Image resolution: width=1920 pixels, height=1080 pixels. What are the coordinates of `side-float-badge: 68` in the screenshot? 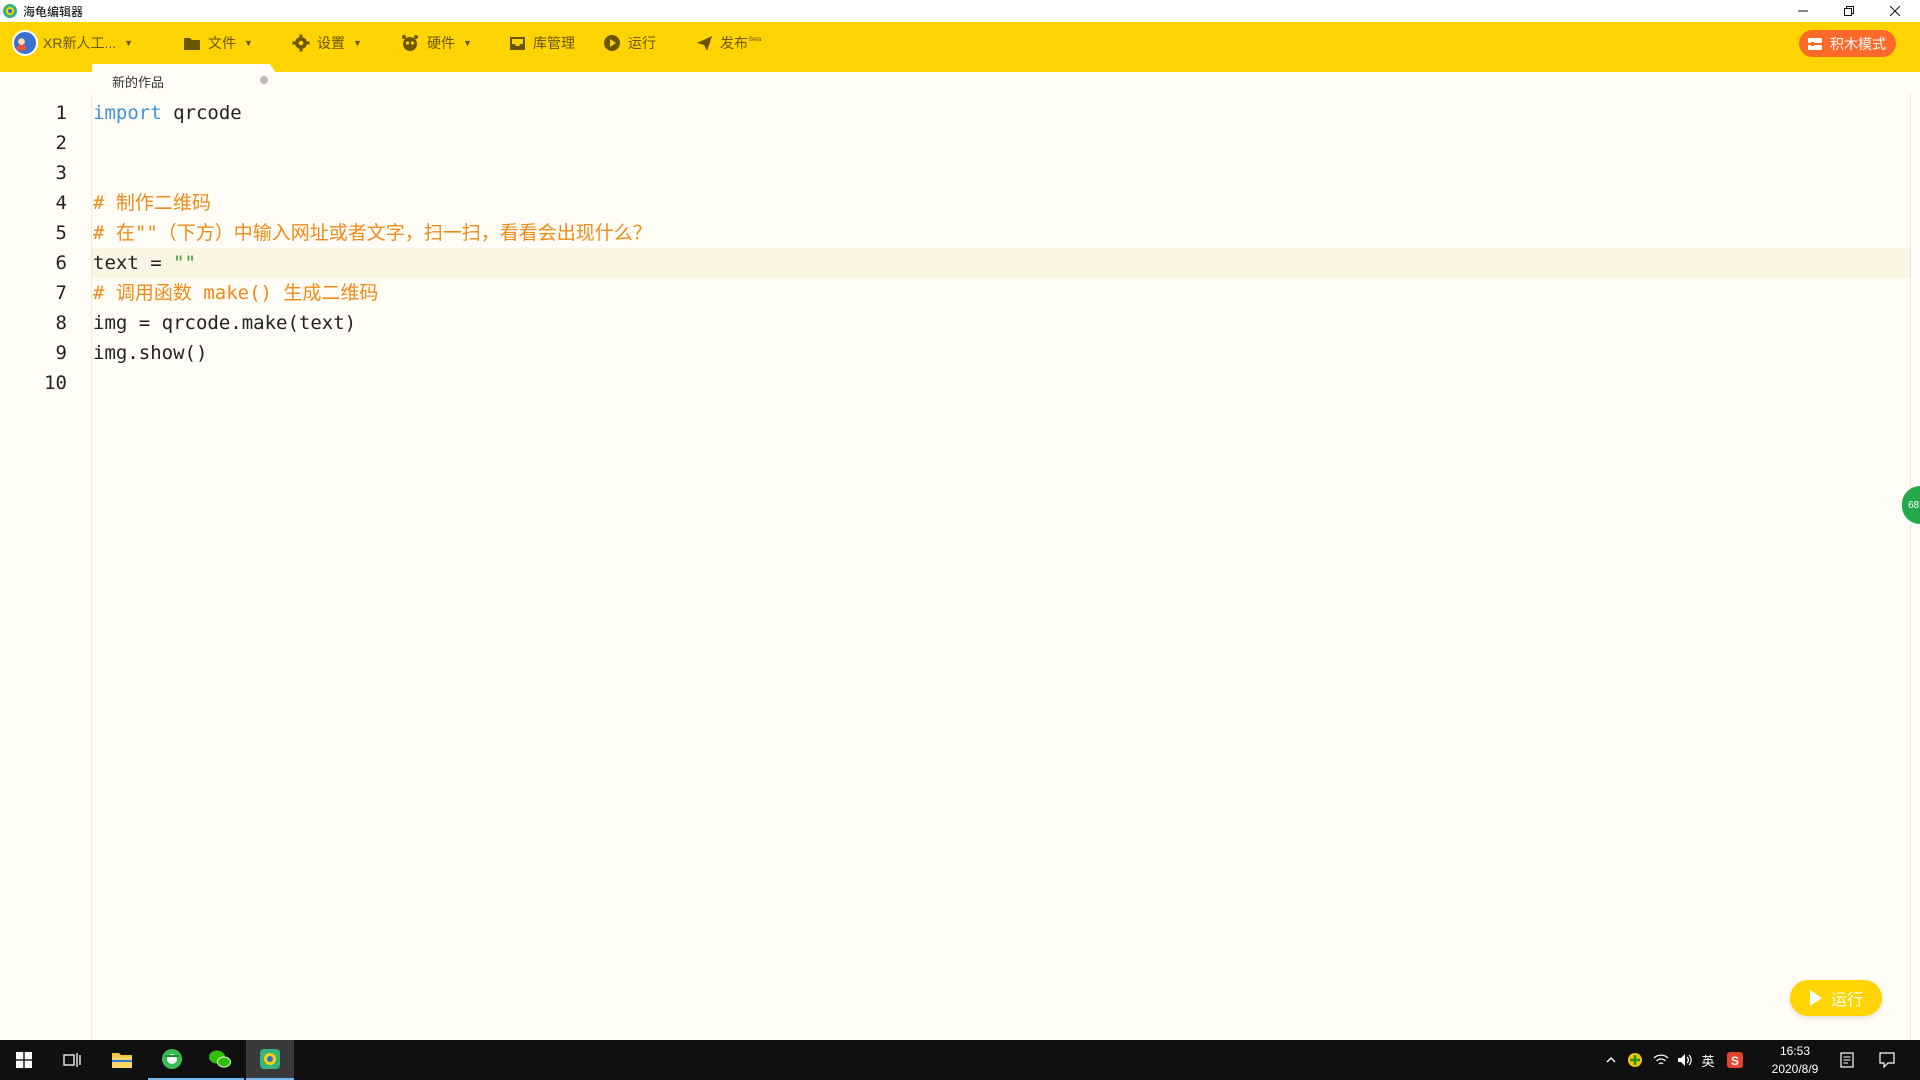 It's located at (1910, 505).